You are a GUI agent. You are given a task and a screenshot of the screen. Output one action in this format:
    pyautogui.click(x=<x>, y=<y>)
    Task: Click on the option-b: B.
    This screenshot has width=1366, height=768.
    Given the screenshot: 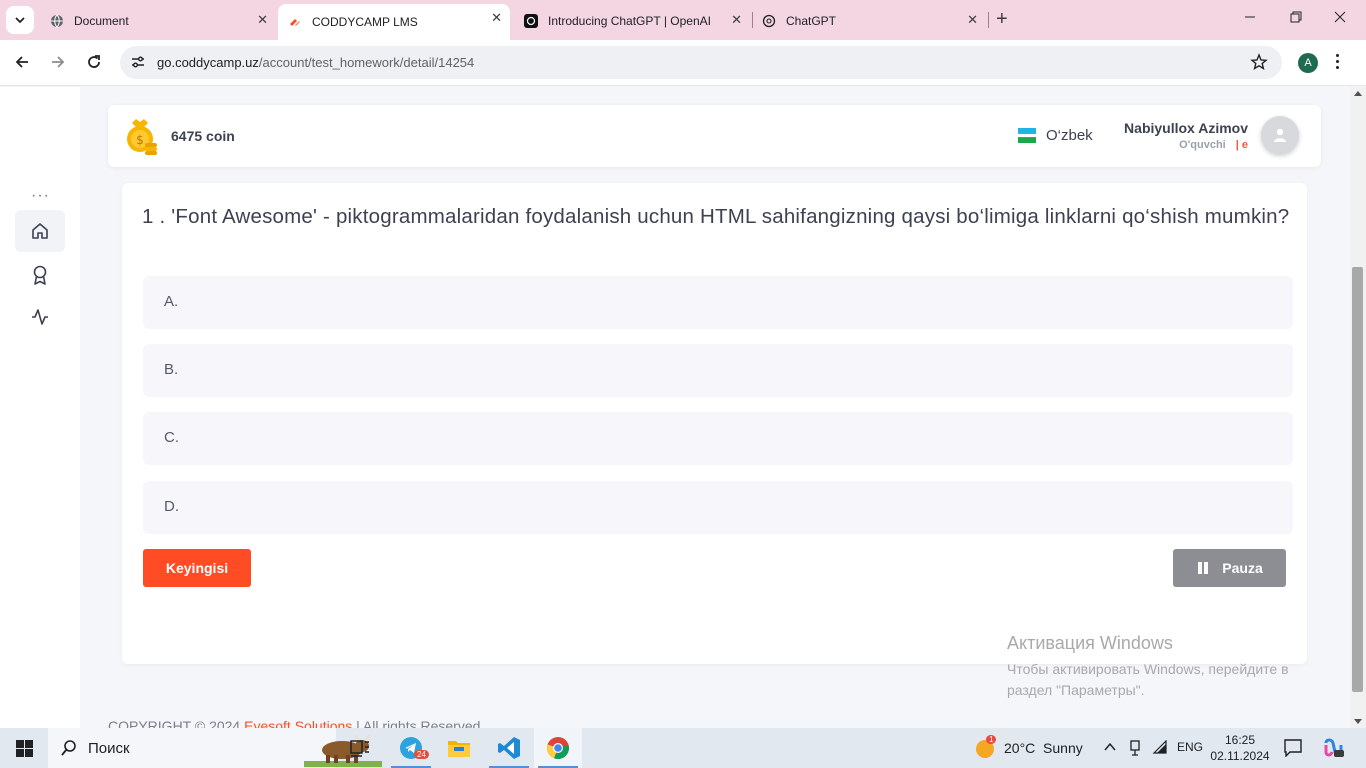 What is the action you would take?
    pyautogui.click(x=718, y=370)
    